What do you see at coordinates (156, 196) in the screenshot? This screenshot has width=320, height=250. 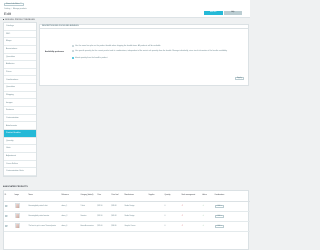 I see `column-header-supplier: Supplier` at bounding box center [156, 196].